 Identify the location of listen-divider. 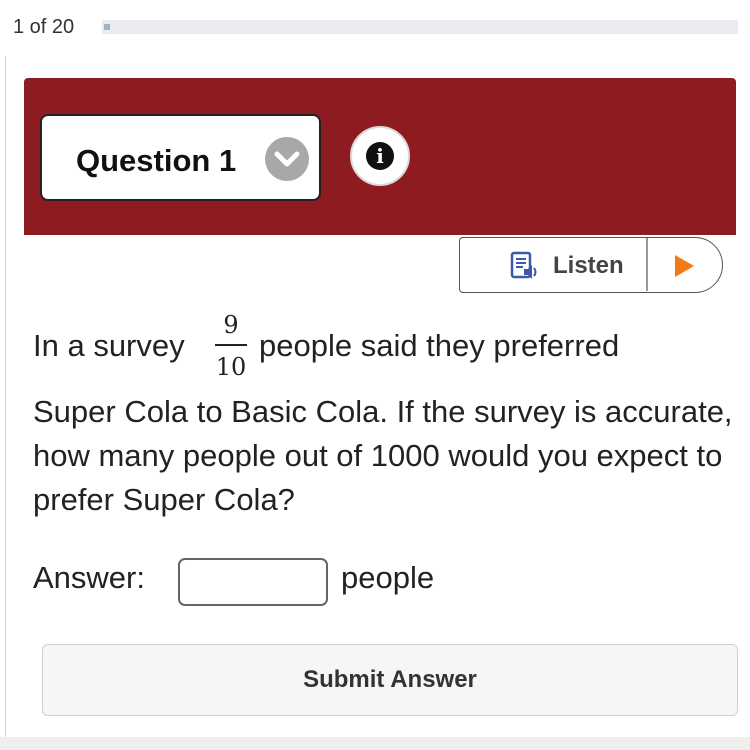
(647, 264).